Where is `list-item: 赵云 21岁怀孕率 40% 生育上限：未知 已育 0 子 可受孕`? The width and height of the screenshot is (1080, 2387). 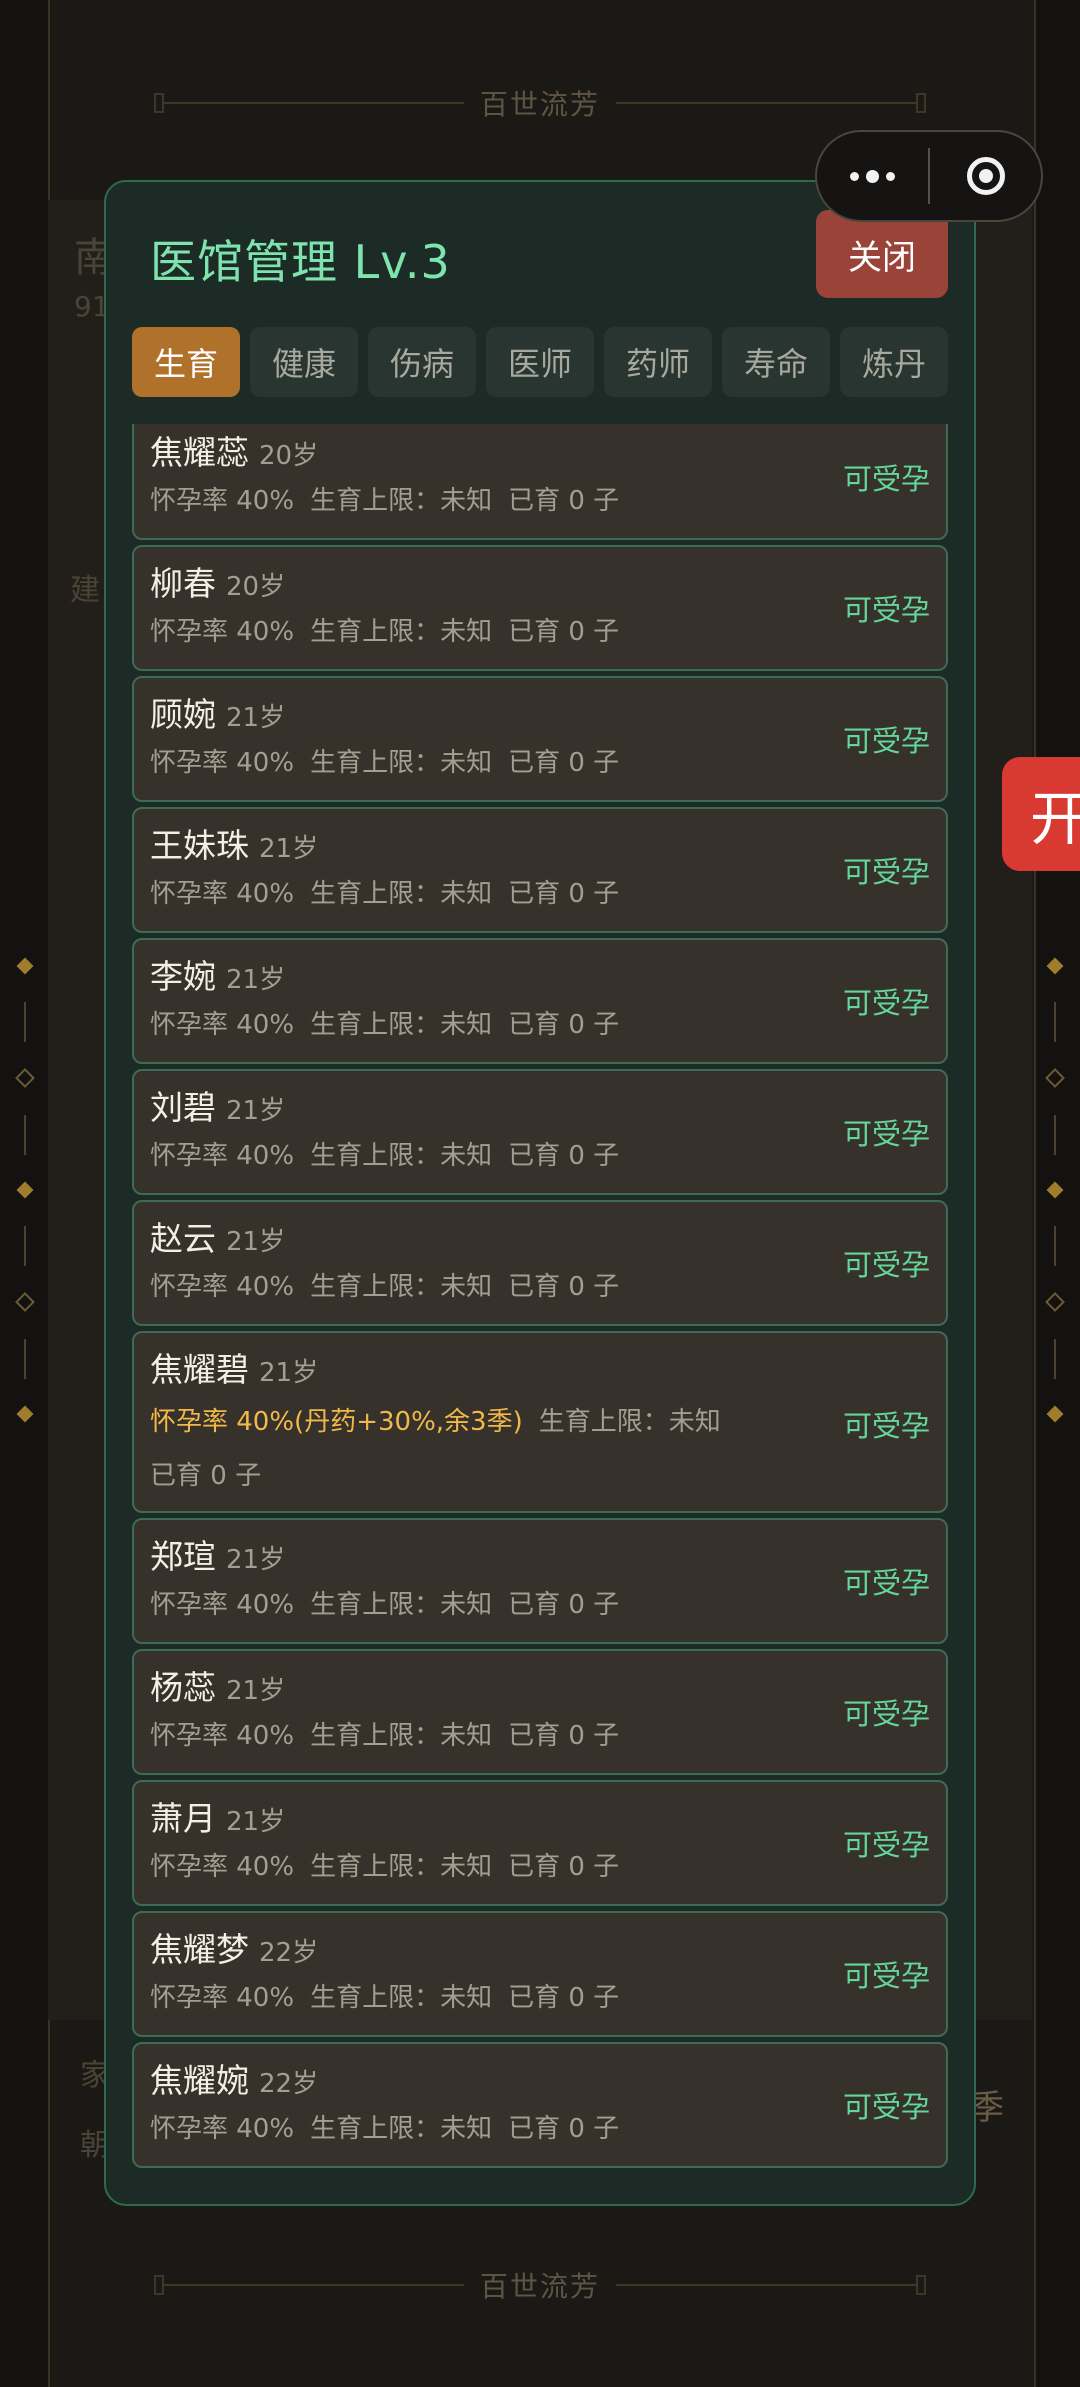
list-item: 赵云 21岁怀孕率 40% 生育上限：未知 已育 0 子 可受孕 is located at coordinates (540, 1263).